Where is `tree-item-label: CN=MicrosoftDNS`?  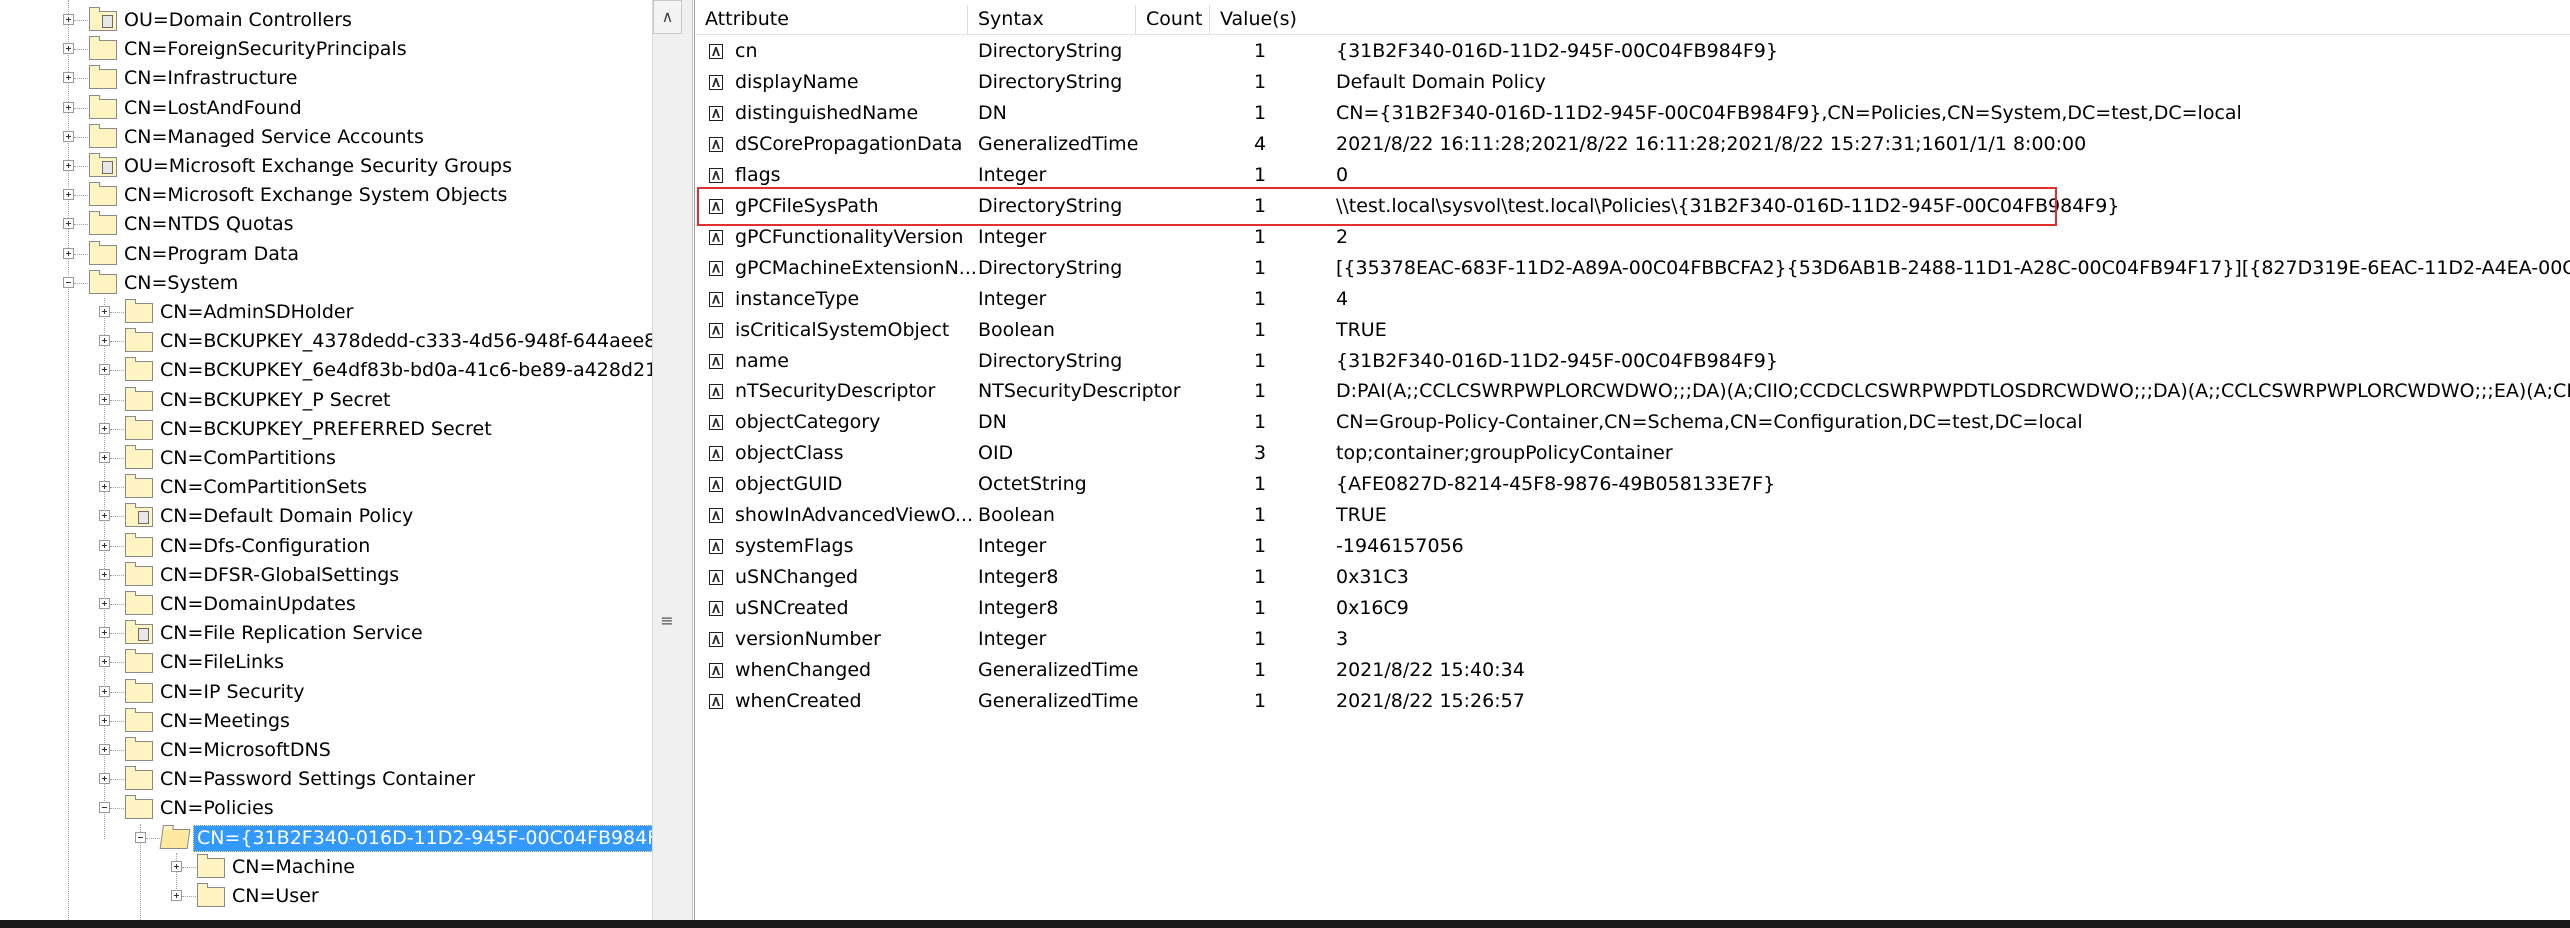
tree-item-label: CN=MicrosoftDNS is located at coordinates (245, 750).